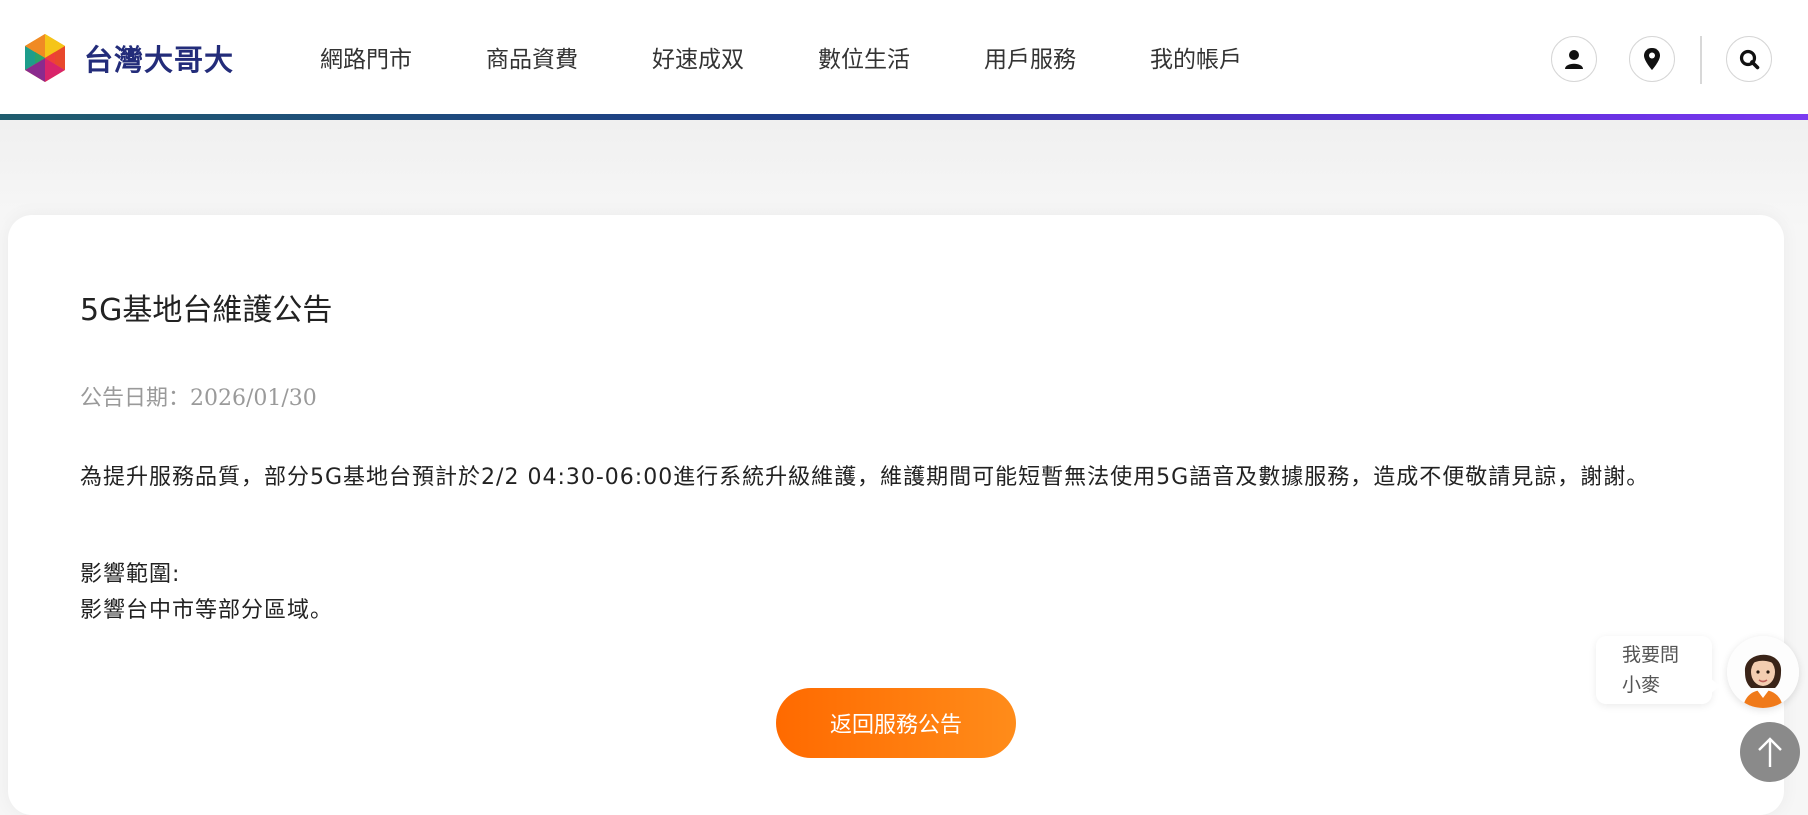  Describe the element at coordinates (130, 574) in the screenshot. I see `impact-scope-label: 影響範圍:` at that location.